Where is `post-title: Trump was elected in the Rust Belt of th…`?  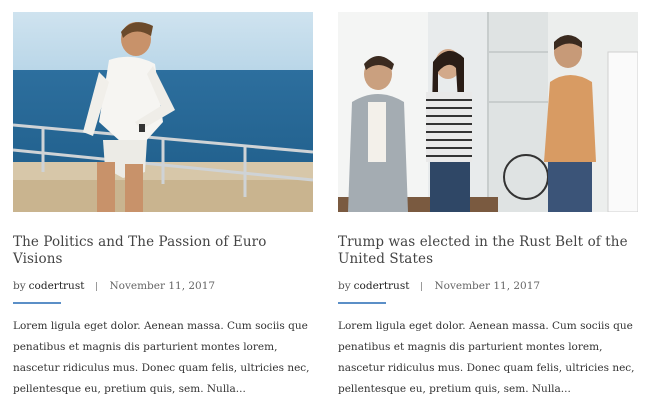 post-title: Trump was elected in the Rust Belt of th… is located at coordinates (488, 251).